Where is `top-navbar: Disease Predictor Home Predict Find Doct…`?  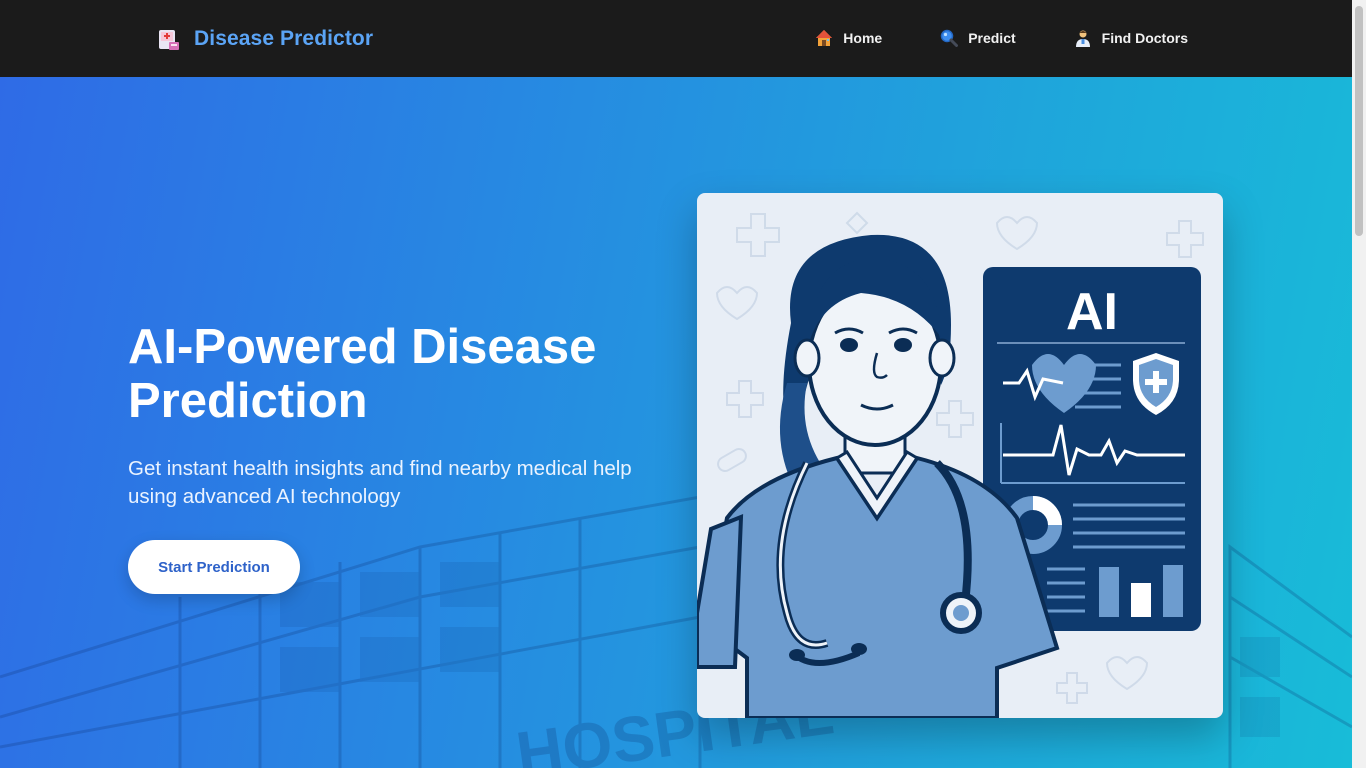
top-navbar: Disease Predictor Home Predict Find Doct… is located at coordinates (676, 38).